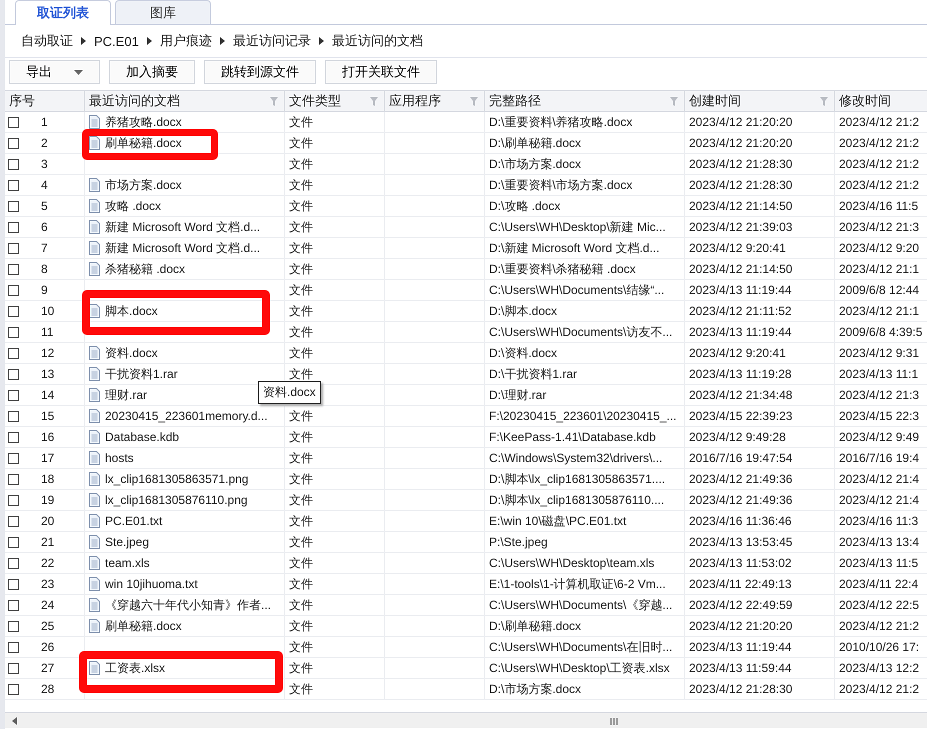 Image resolution: width=927 pixels, height=729 pixels. What do you see at coordinates (740, 563) in the screenshot?
I see `created-time: 2023/4/13 11:53:02` at bounding box center [740, 563].